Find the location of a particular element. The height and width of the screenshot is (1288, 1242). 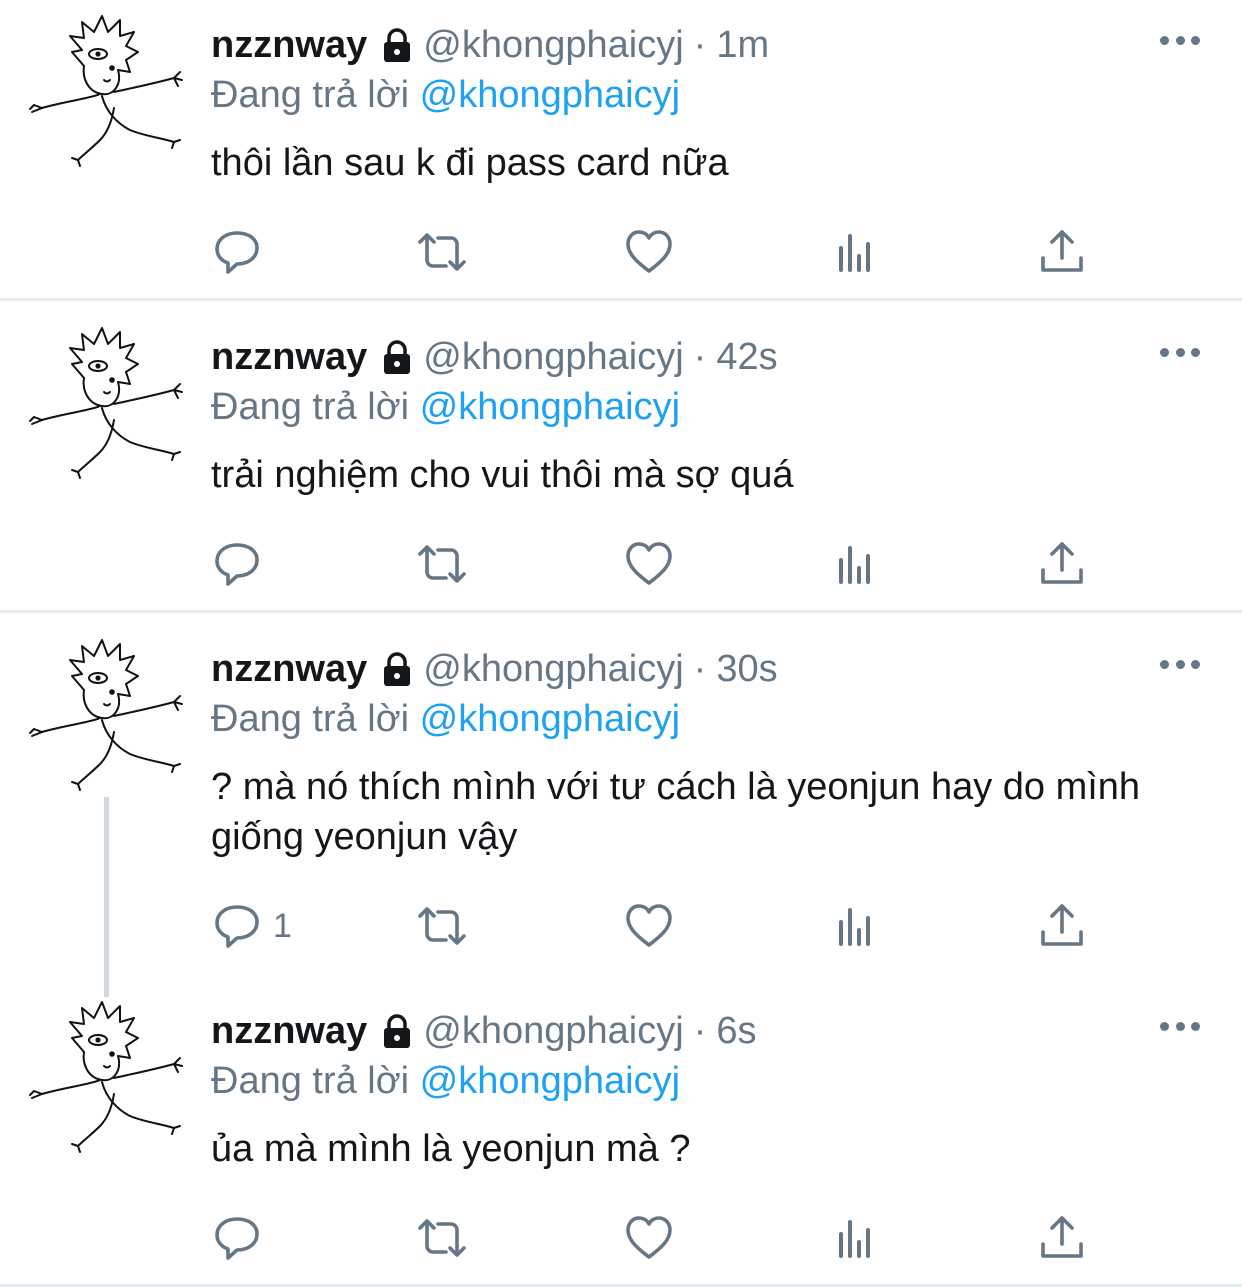

action-bar: 1 is located at coordinates (661, 926).